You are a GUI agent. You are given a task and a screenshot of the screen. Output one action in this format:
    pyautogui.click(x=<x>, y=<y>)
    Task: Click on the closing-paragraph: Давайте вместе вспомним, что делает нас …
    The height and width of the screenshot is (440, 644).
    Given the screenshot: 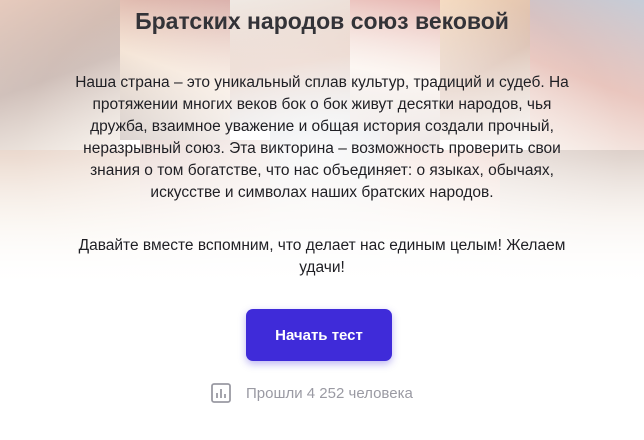 What is the action you would take?
    pyautogui.click(x=322, y=256)
    